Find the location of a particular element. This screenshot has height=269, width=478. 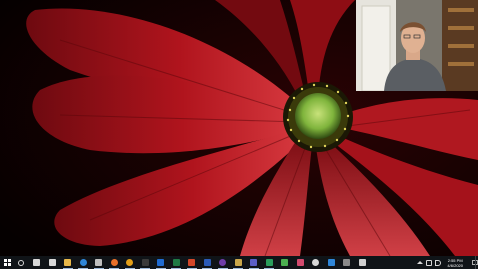

settings-gear-icon is located at coordinates (98, 262).